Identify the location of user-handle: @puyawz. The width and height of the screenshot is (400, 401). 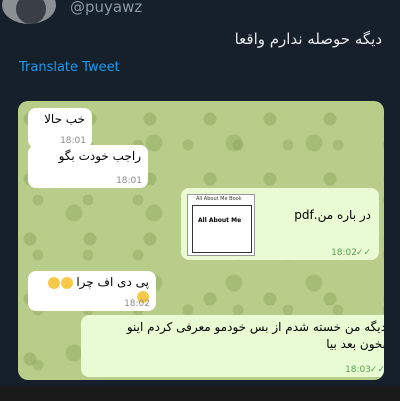
(106, 8).